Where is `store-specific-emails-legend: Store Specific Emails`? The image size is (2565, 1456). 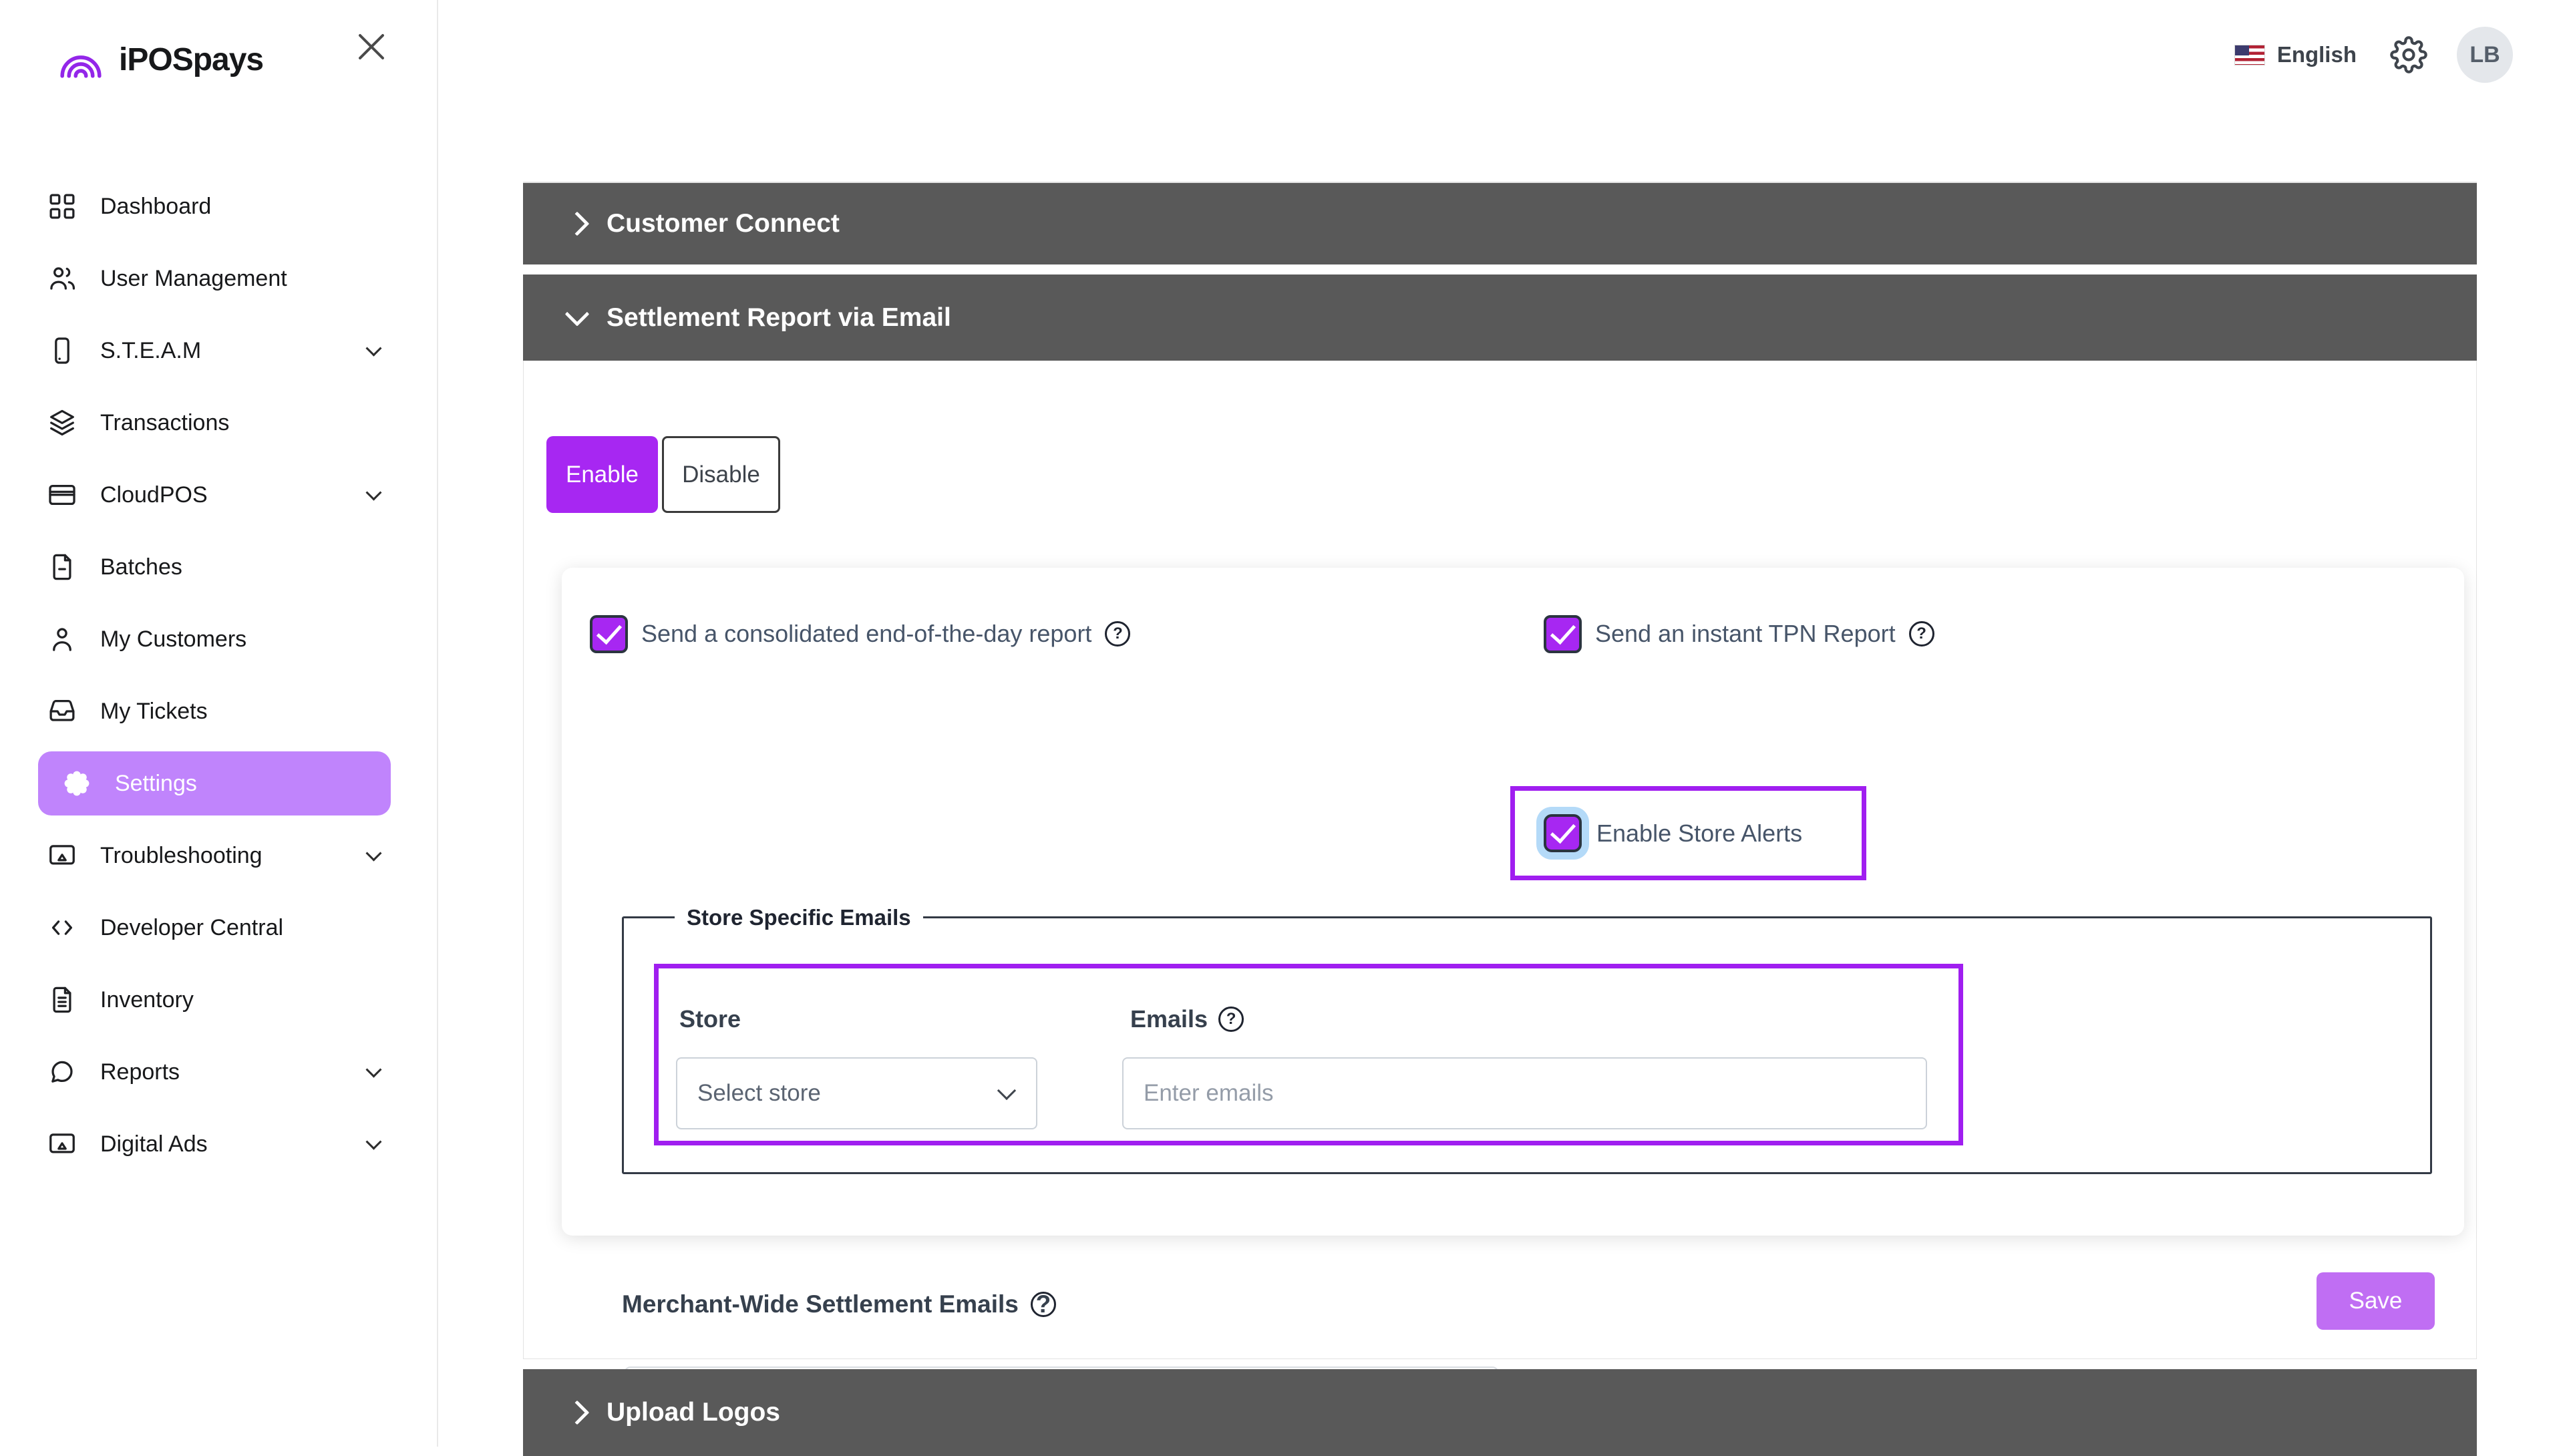
store-specific-emails-legend: Store Specific Emails is located at coordinates (799, 918).